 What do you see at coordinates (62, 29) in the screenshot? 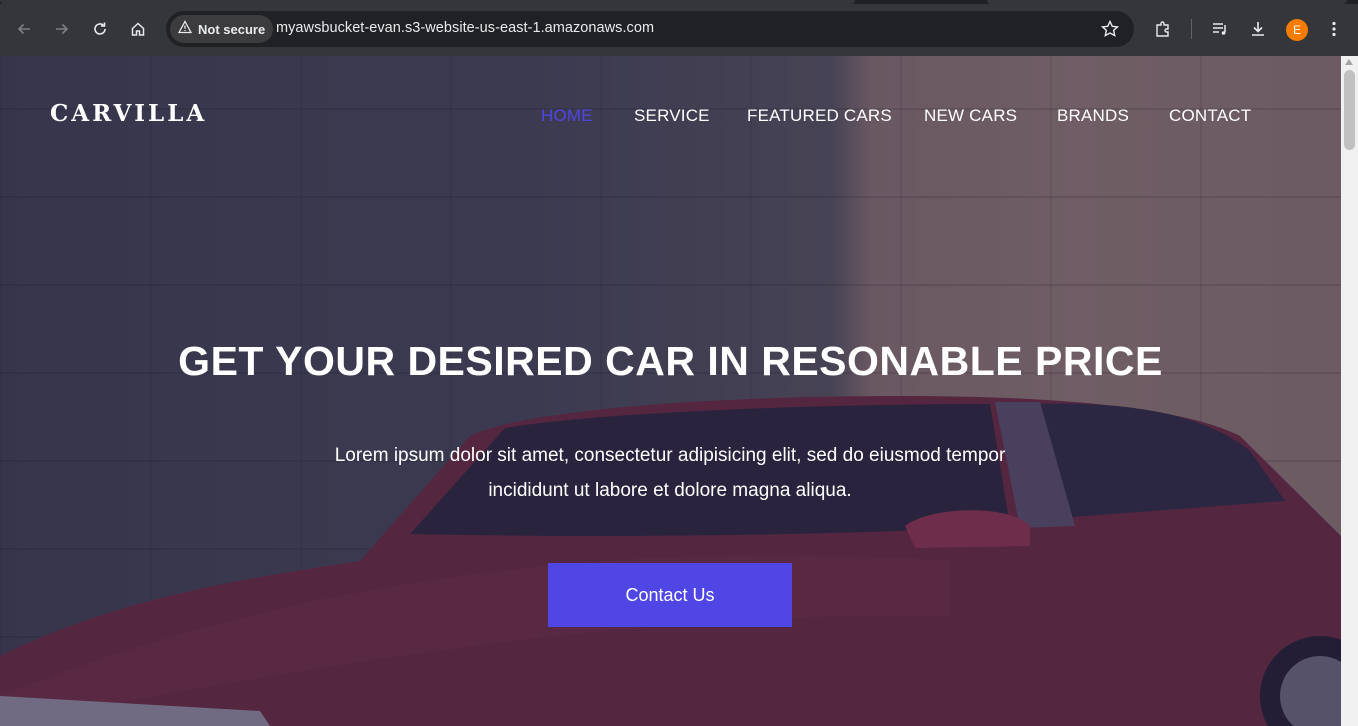
I see `forward-icon` at bounding box center [62, 29].